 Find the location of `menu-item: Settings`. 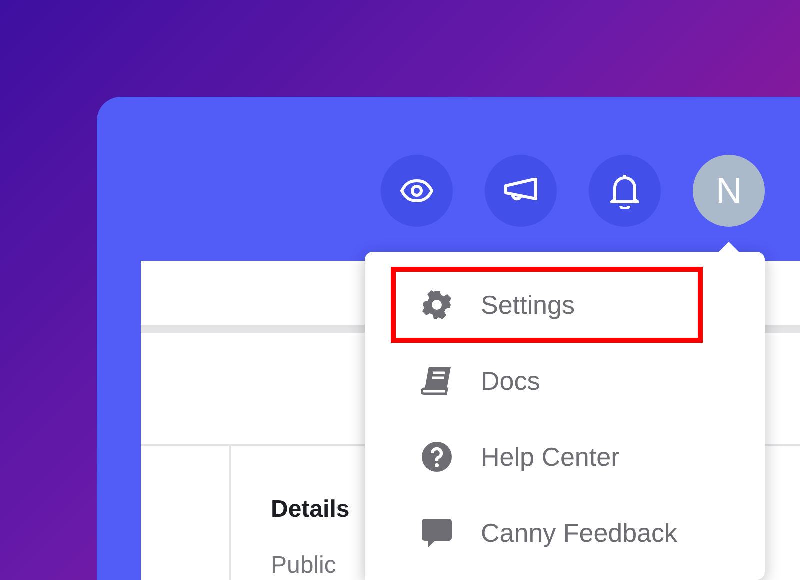

menu-item: Settings is located at coordinates (547, 305).